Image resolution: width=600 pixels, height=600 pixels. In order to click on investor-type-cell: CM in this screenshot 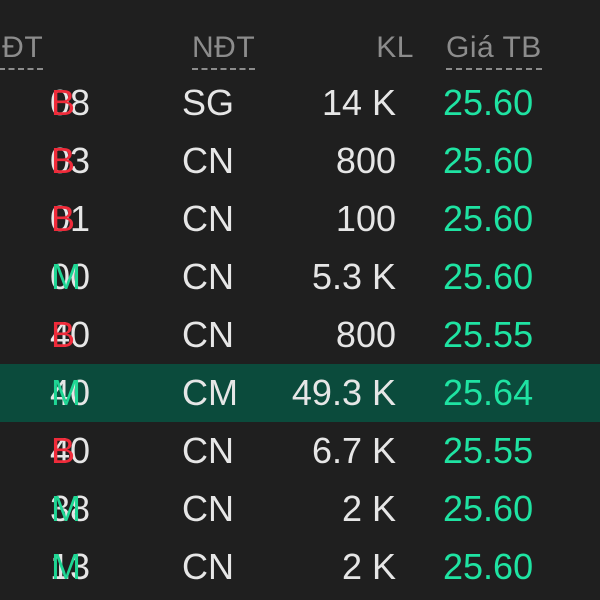, I will do `click(210, 392)`.